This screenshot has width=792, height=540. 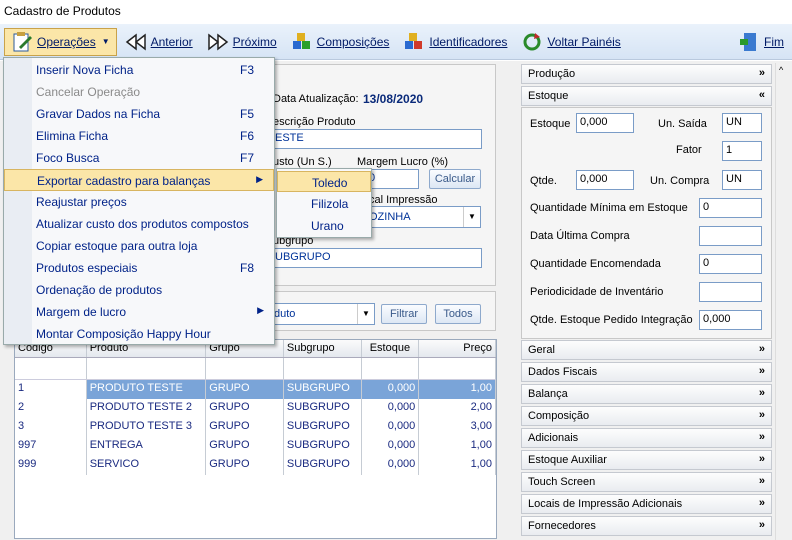 I want to click on filter-panel: duto ▼ Filtrar Todos, so click(x=382, y=311).